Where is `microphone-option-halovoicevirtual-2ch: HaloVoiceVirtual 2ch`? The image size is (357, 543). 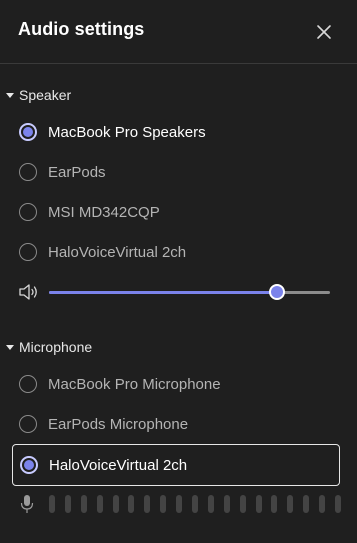
microphone-option-halovoicevirtual-2ch: HaloVoiceVirtual 2ch is located at coordinates (176, 465).